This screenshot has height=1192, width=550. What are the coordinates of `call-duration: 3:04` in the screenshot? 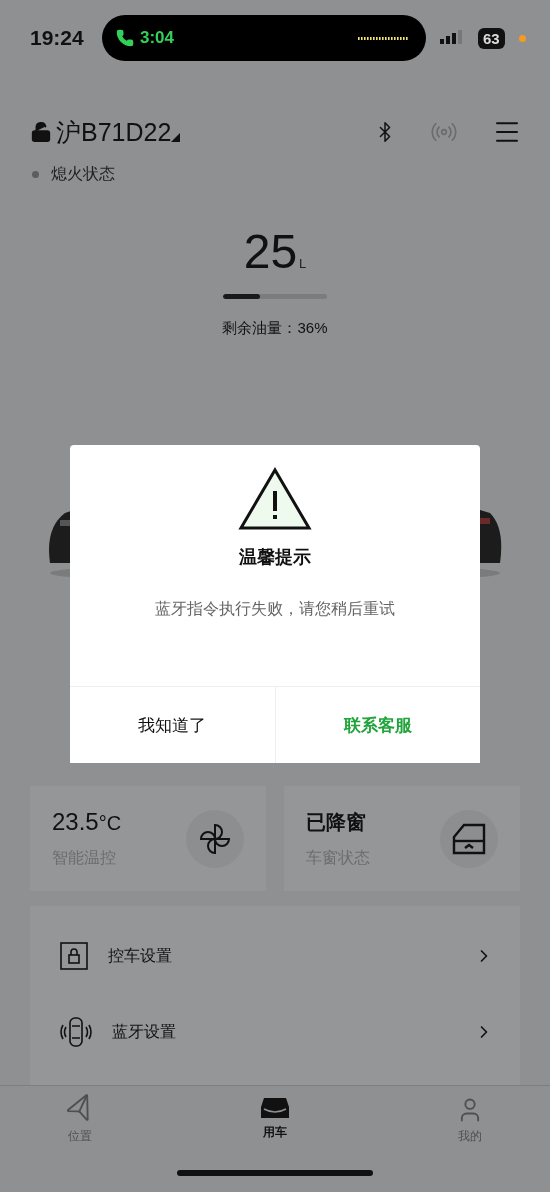 It's located at (157, 38).